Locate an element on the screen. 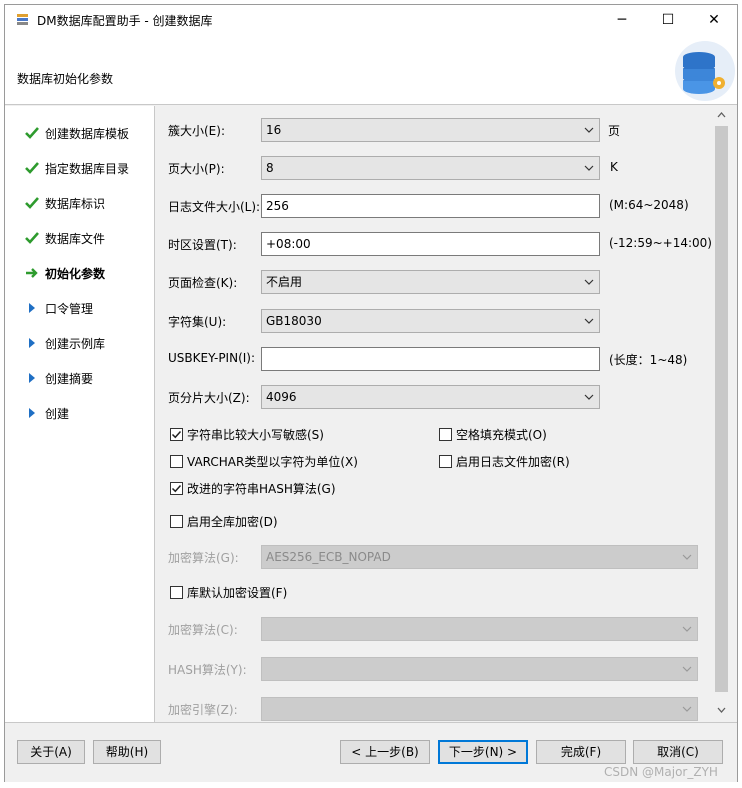 The height and width of the screenshot is (788, 742). nav-item-label: 口令管理 is located at coordinates (69, 308).